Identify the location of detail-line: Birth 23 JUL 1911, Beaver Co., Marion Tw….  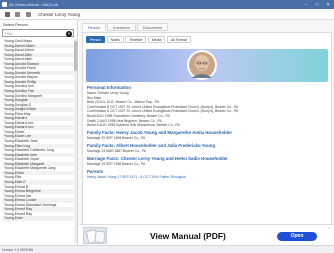
(123, 102).